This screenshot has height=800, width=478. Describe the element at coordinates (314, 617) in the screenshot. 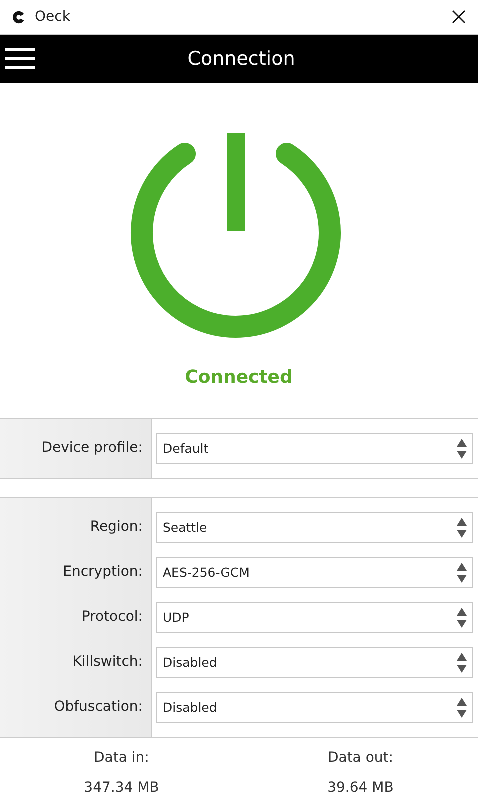

I see `select-field: UDP` at that location.